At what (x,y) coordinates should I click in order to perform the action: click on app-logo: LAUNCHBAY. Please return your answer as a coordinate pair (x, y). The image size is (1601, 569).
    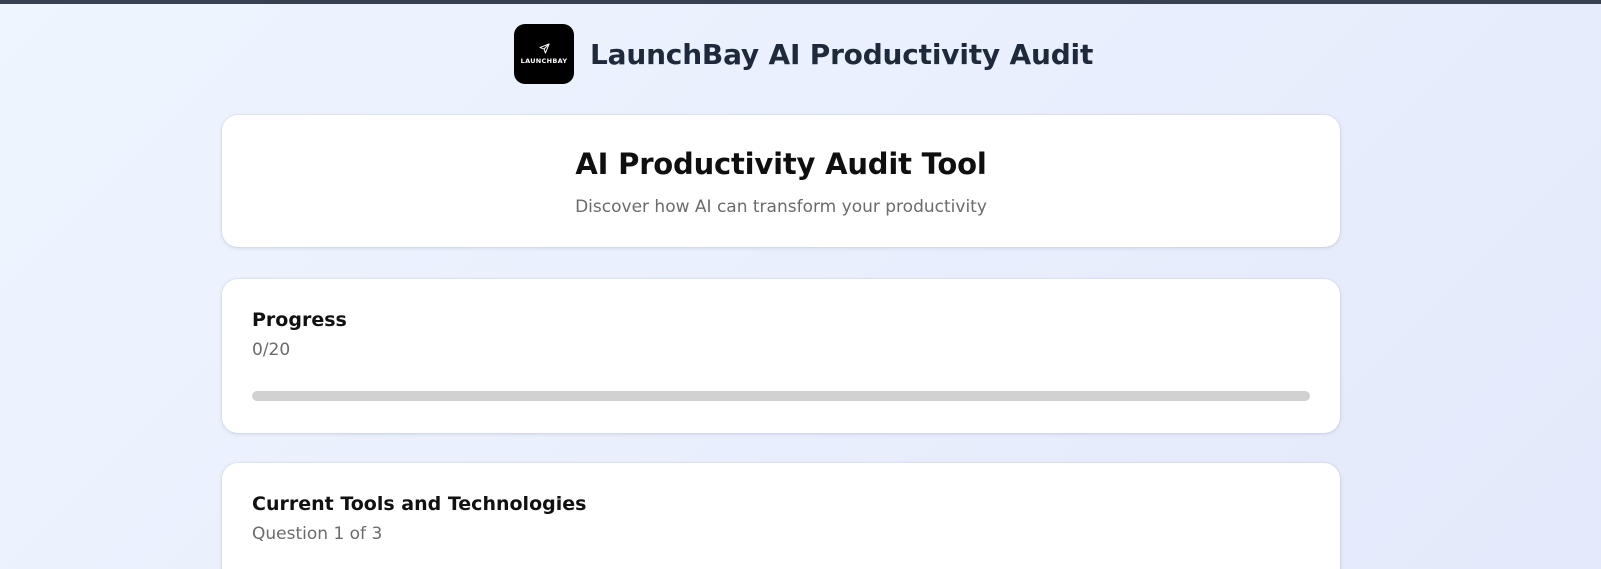
    Looking at the image, I should click on (544, 54).